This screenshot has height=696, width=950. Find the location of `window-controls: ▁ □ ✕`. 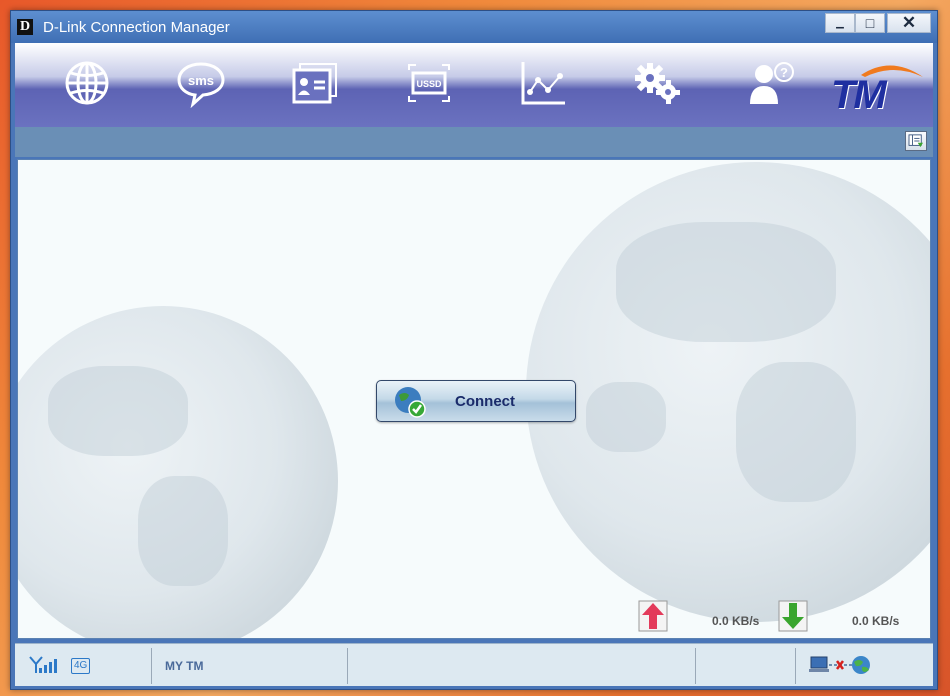

window-controls: ▁ □ ✕ is located at coordinates (878, 23).